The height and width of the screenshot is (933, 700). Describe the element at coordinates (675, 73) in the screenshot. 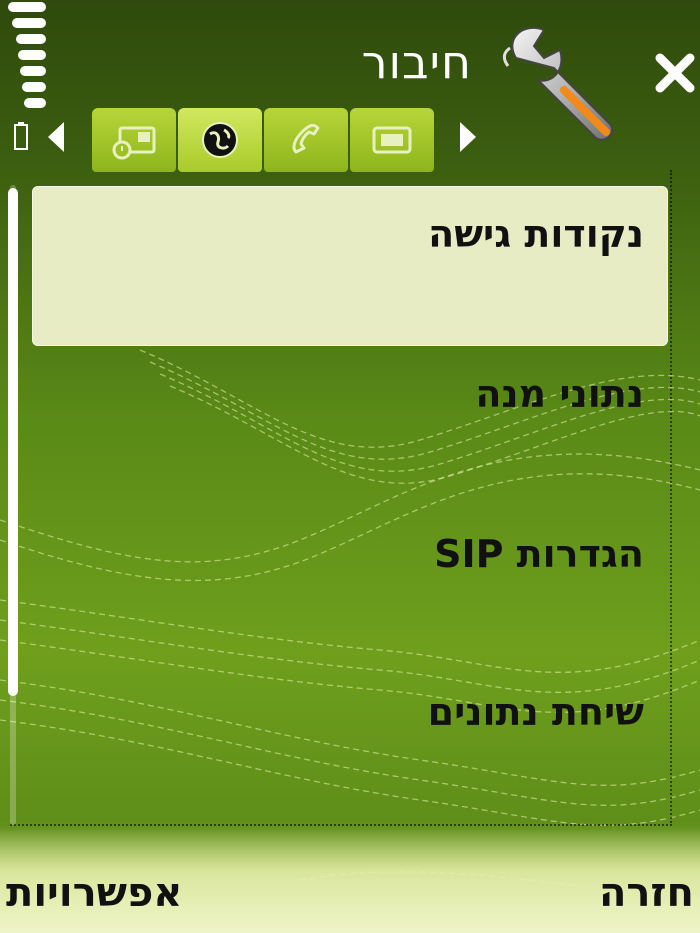

I see `close-icon` at that location.